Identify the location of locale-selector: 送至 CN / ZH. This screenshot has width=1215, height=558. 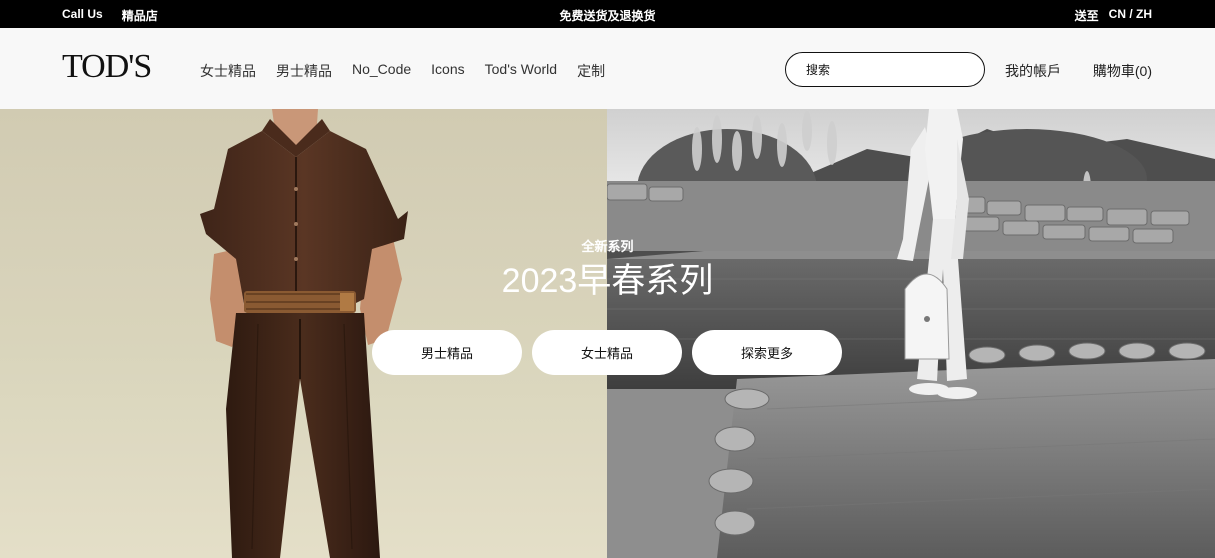
(1113, 15).